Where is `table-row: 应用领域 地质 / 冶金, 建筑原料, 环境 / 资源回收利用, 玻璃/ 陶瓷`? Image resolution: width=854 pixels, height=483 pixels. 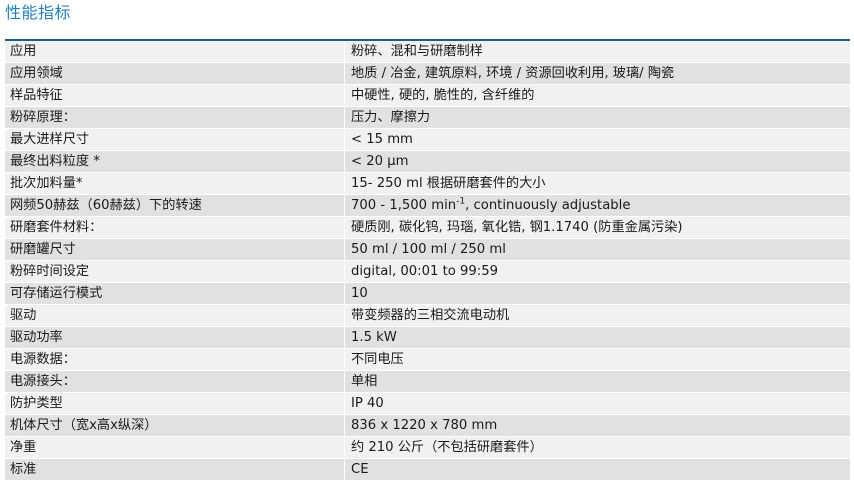 table-row: 应用领域 地质 / 冶金, 建筑原料, 环境 / 资源回收利用, 玻璃/ 陶瓷 is located at coordinates (427, 73).